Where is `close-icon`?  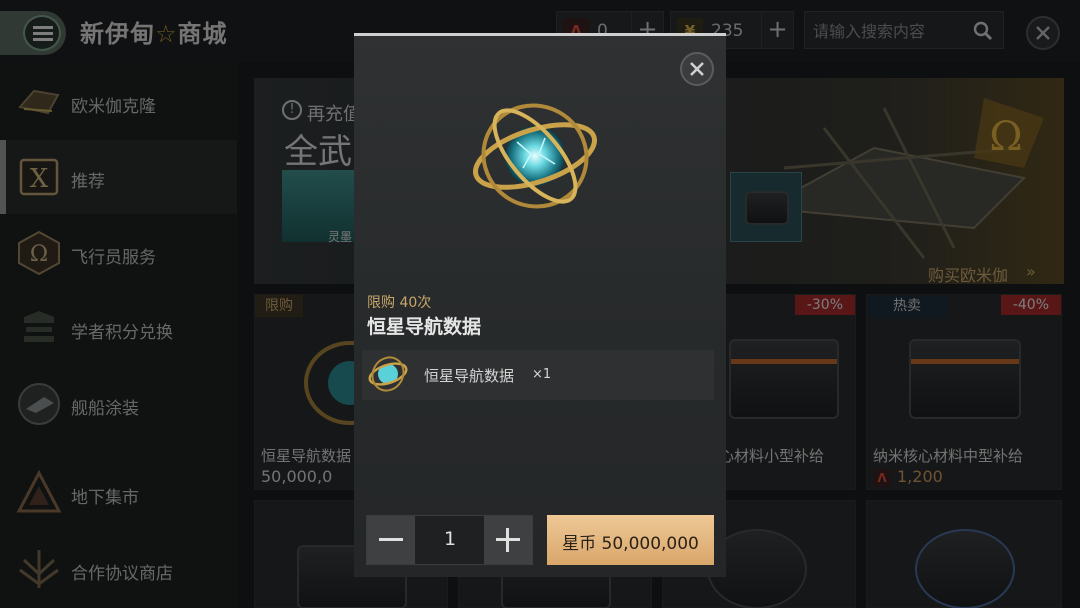
close-icon is located at coordinates (697, 69).